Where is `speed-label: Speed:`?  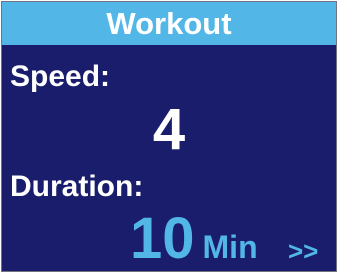 speed-label: Speed: is located at coordinates (60, 76).